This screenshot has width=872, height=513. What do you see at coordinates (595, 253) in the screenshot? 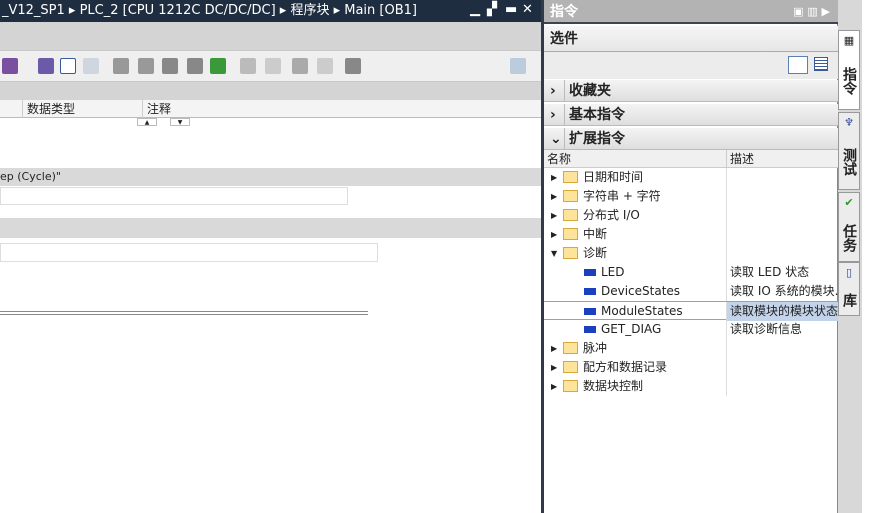
I see `item-name: 诊断` at bounding box center [595, 253].